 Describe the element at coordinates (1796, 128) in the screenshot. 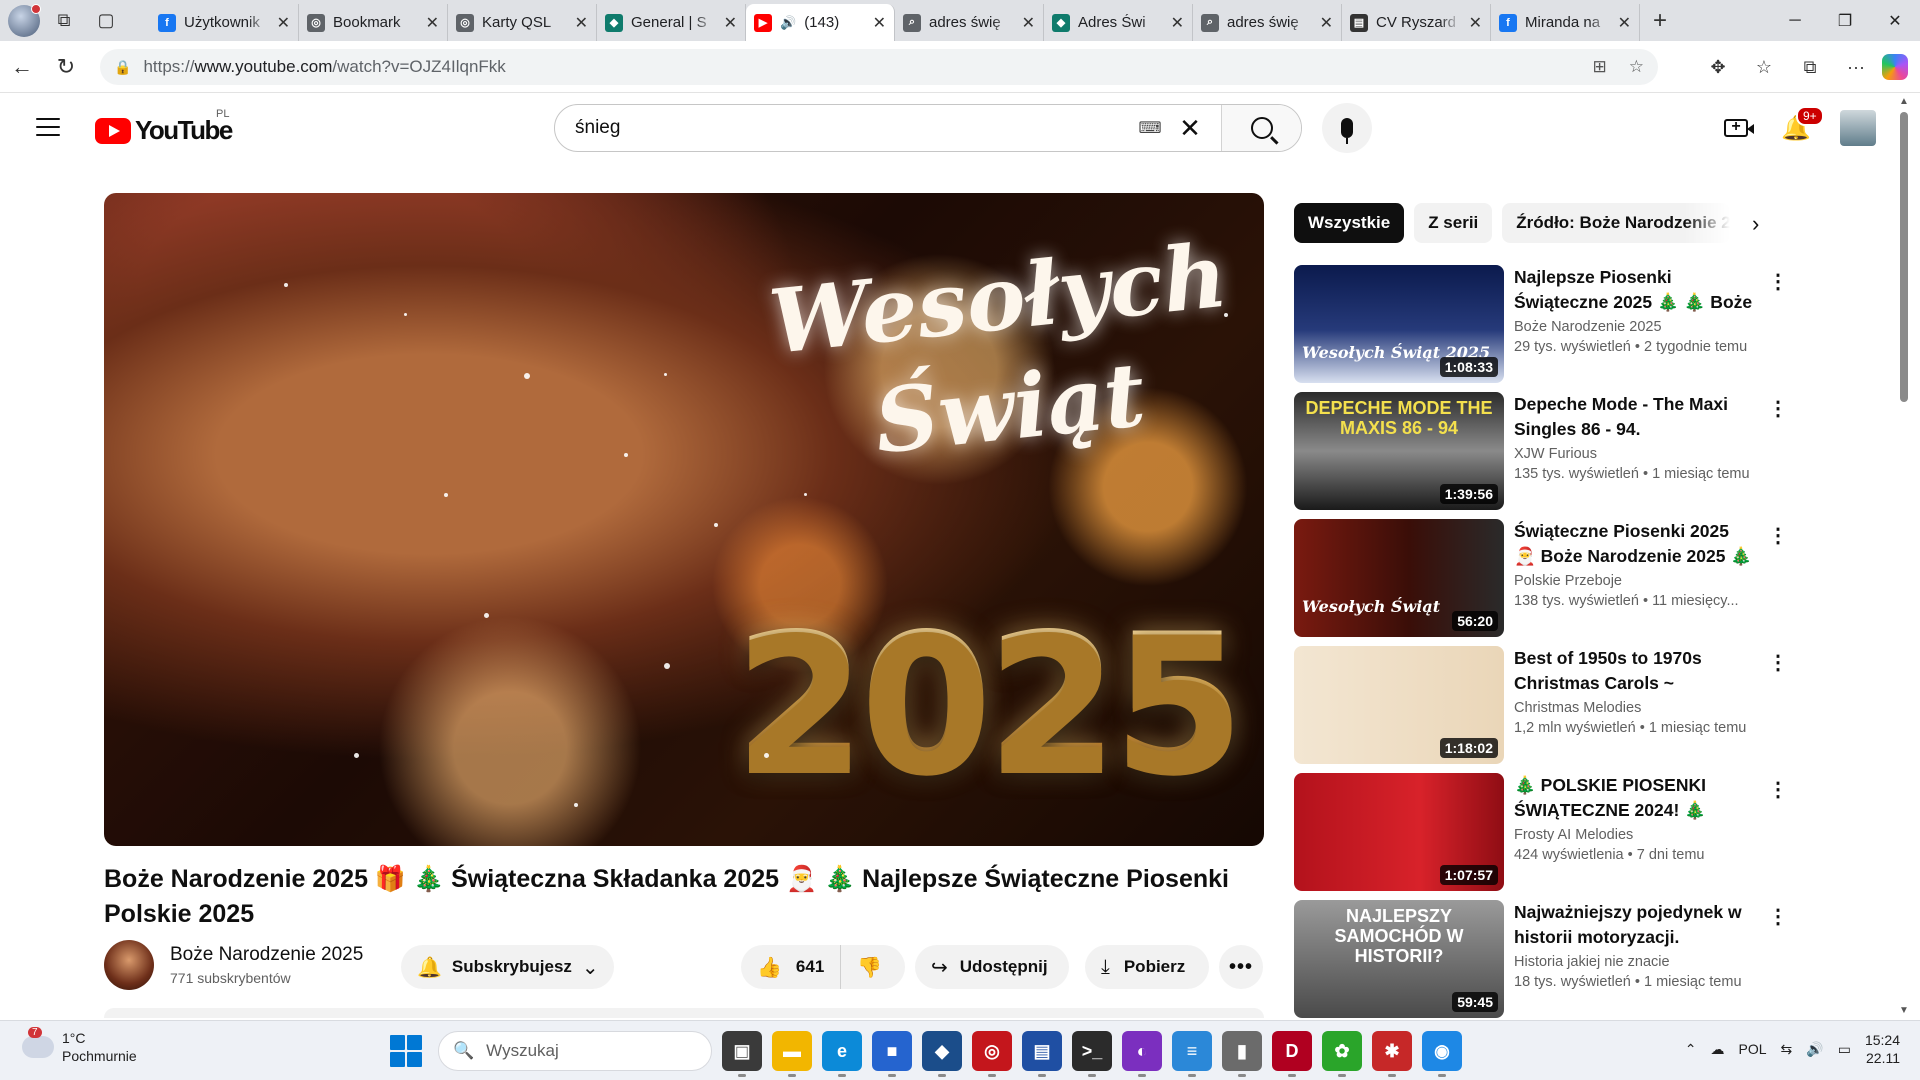

I see `notifications-button: 🔔 9+` at that location.